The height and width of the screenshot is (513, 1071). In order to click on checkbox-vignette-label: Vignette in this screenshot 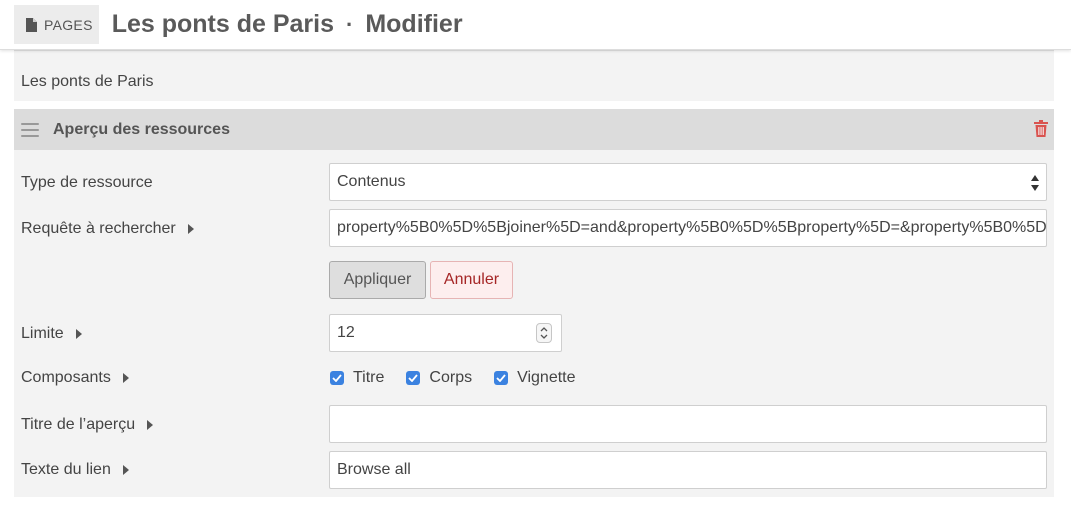, I will do `click(546, 377)`.